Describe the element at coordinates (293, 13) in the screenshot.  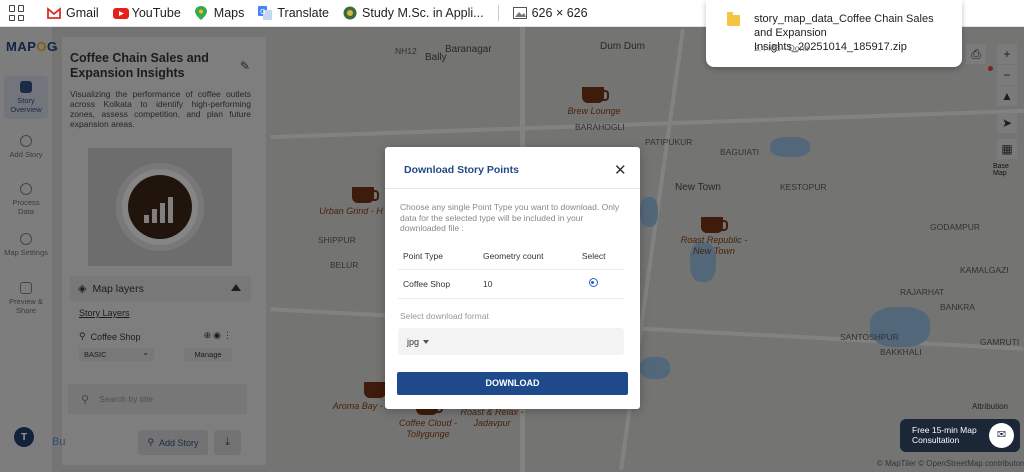
I see `bookmark-translate: G Translate` at that location.